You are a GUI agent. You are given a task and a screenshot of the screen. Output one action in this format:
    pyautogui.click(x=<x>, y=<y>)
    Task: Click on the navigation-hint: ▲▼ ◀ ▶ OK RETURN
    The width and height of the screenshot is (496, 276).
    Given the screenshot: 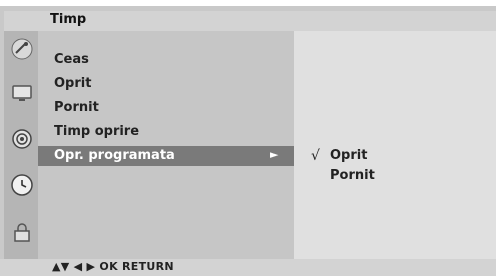 What is the action you would take?
    pyautogui.click(x=113, y=266)
    